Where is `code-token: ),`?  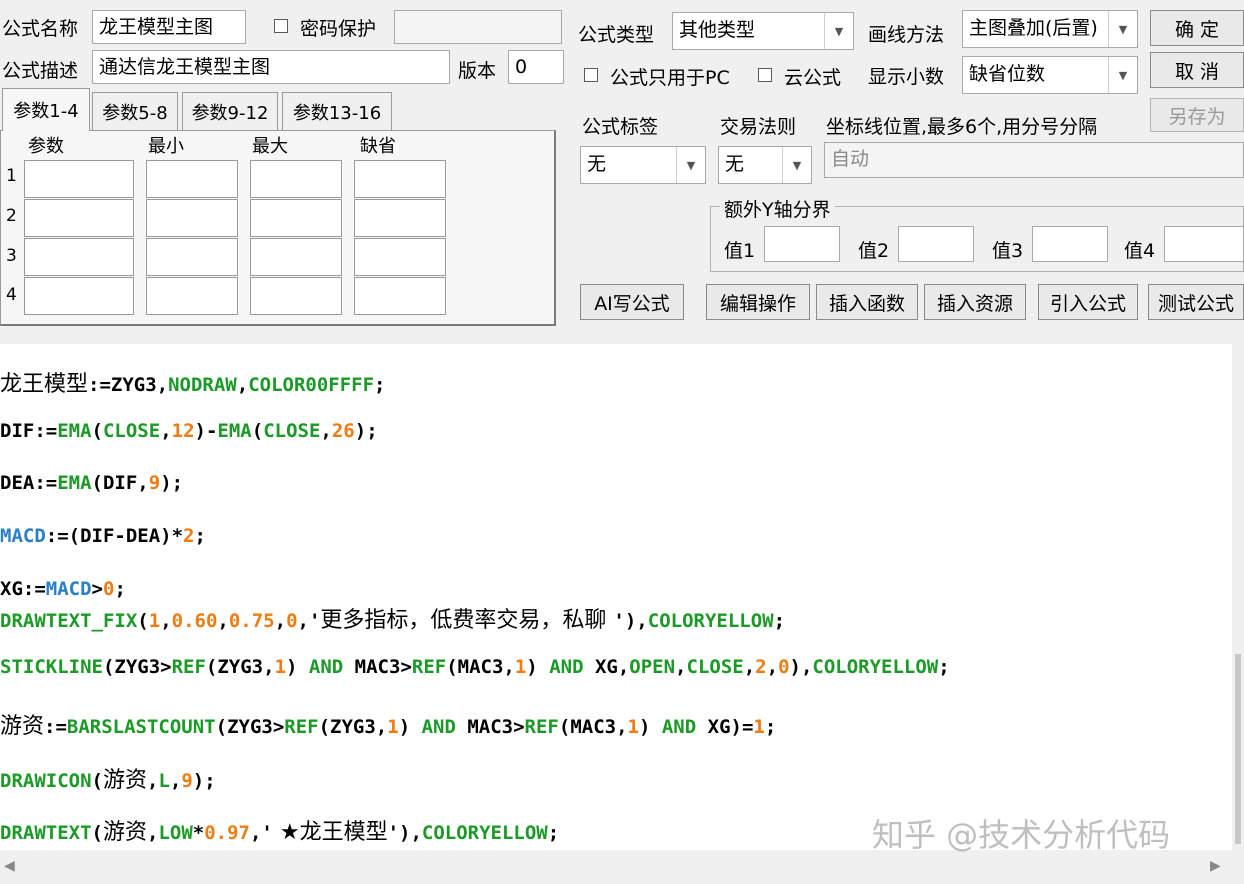 code-token: ), is located at coordinates (801, 667).